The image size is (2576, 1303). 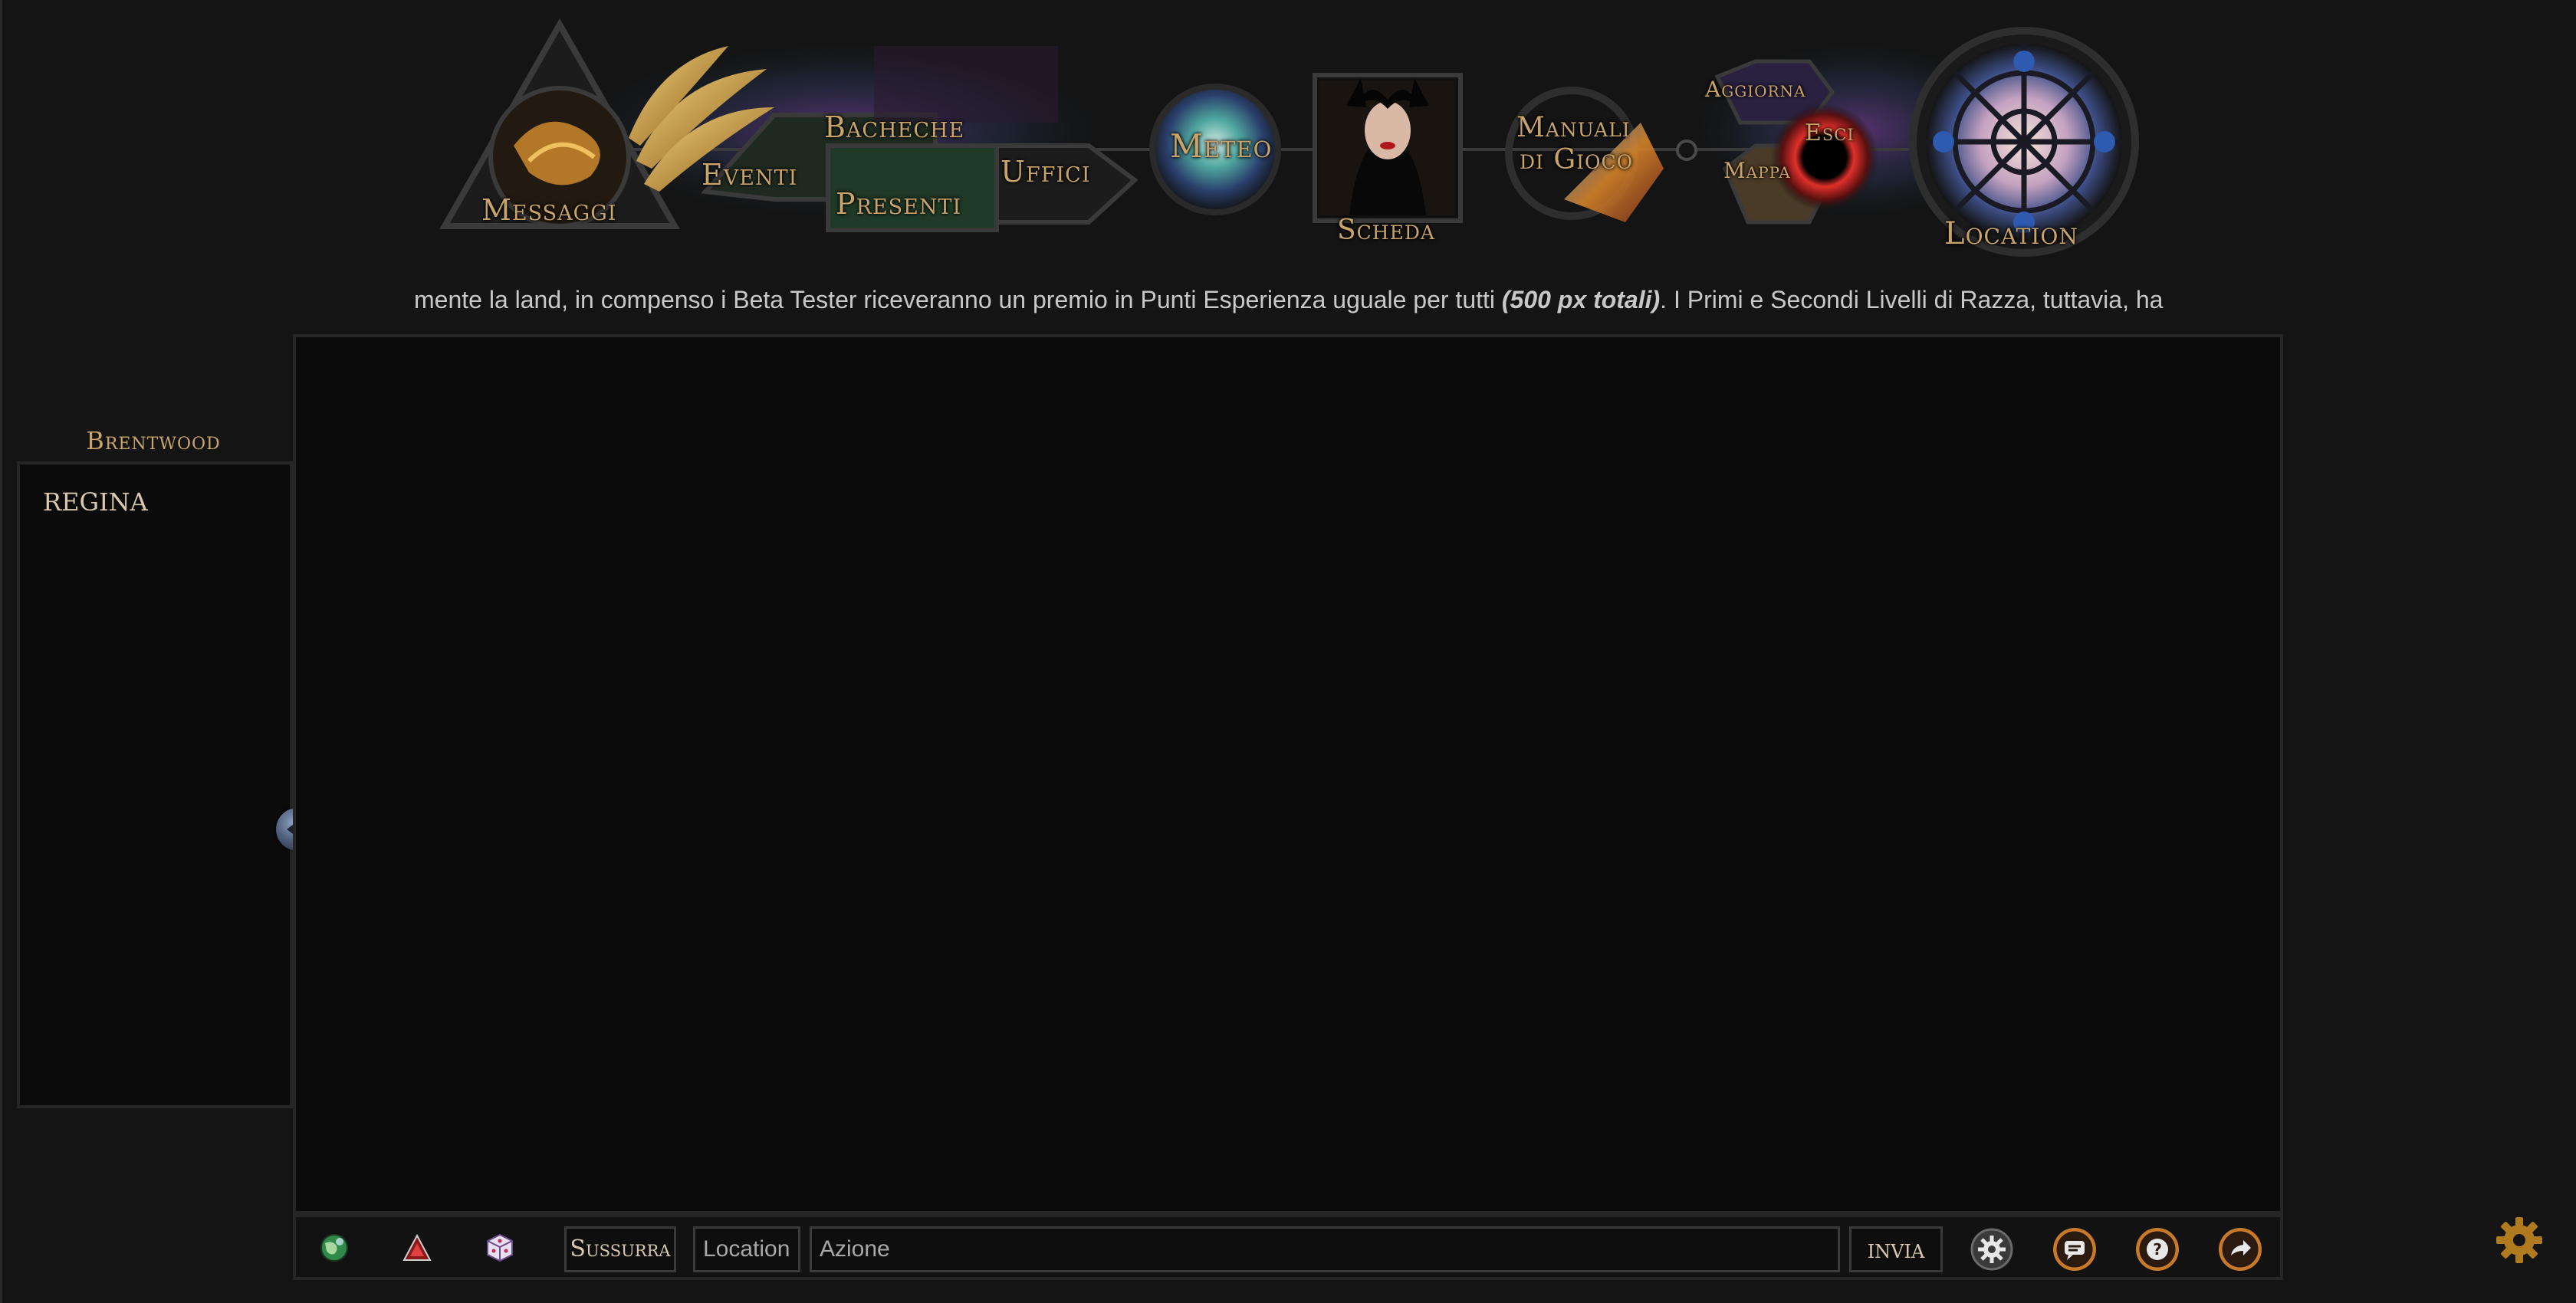 What do you see at coordinates (2519, 1241) in the screenshot?
I see `gear-icon` at bounding box center [2519, 1241].